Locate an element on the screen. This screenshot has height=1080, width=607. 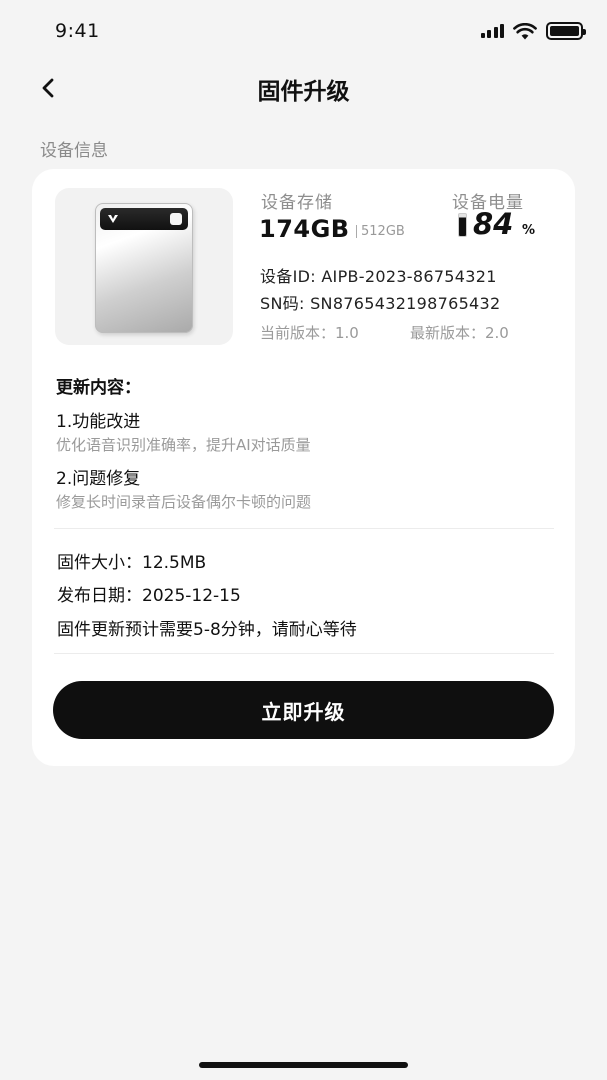
device-image is located at coordinates (144, 266).